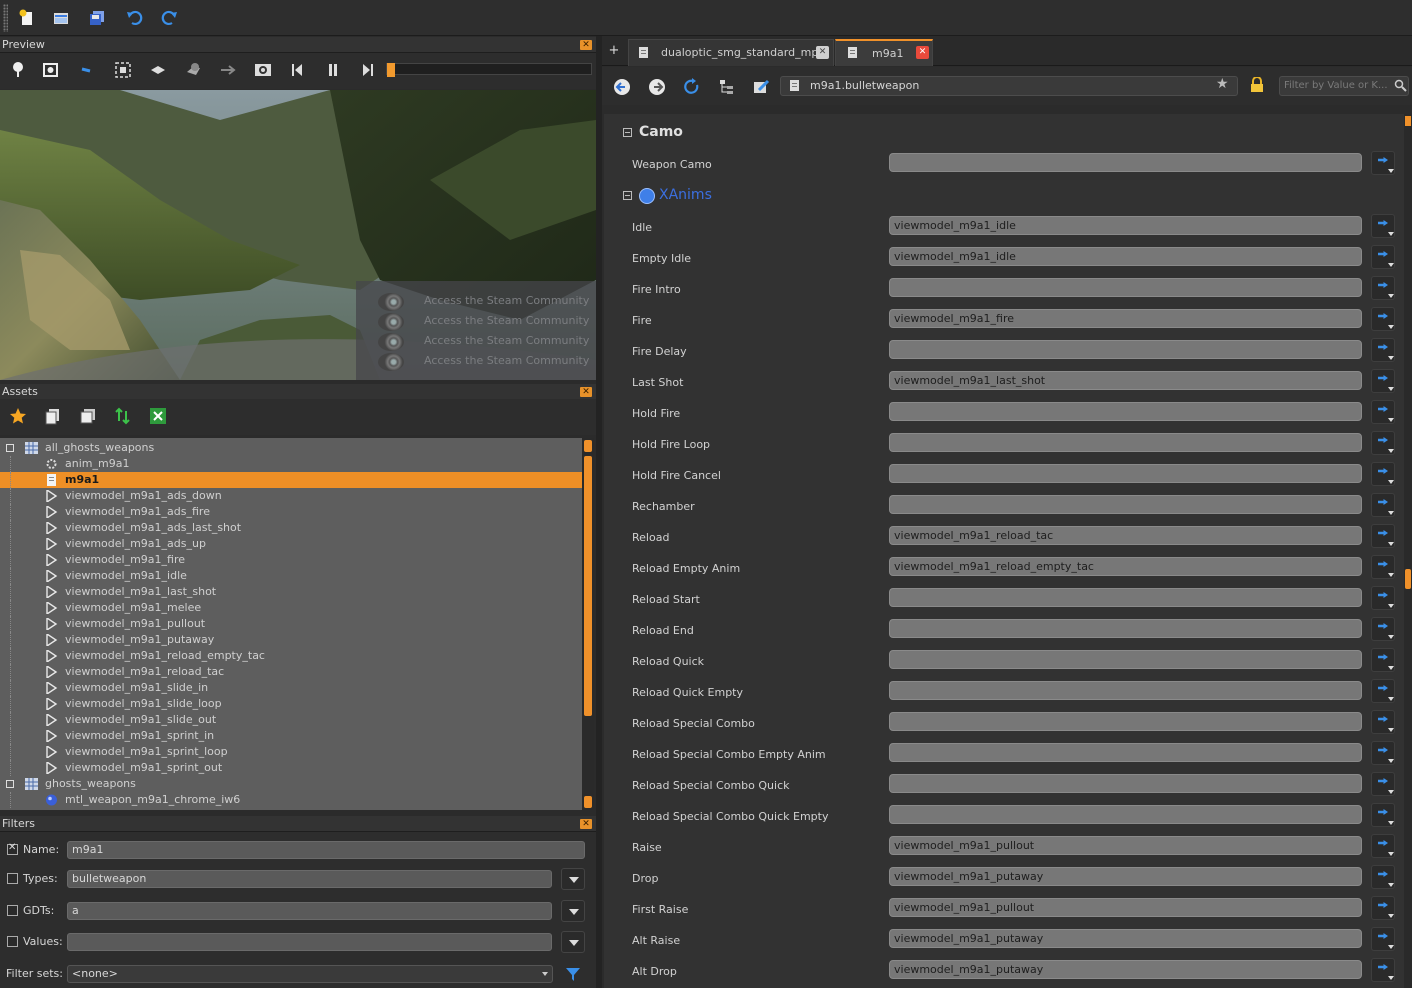  What do you see at coordinates (614, 51) in the screenshot?
I see `new-tab-plus-icon: +` at bounding box center [614, 51].